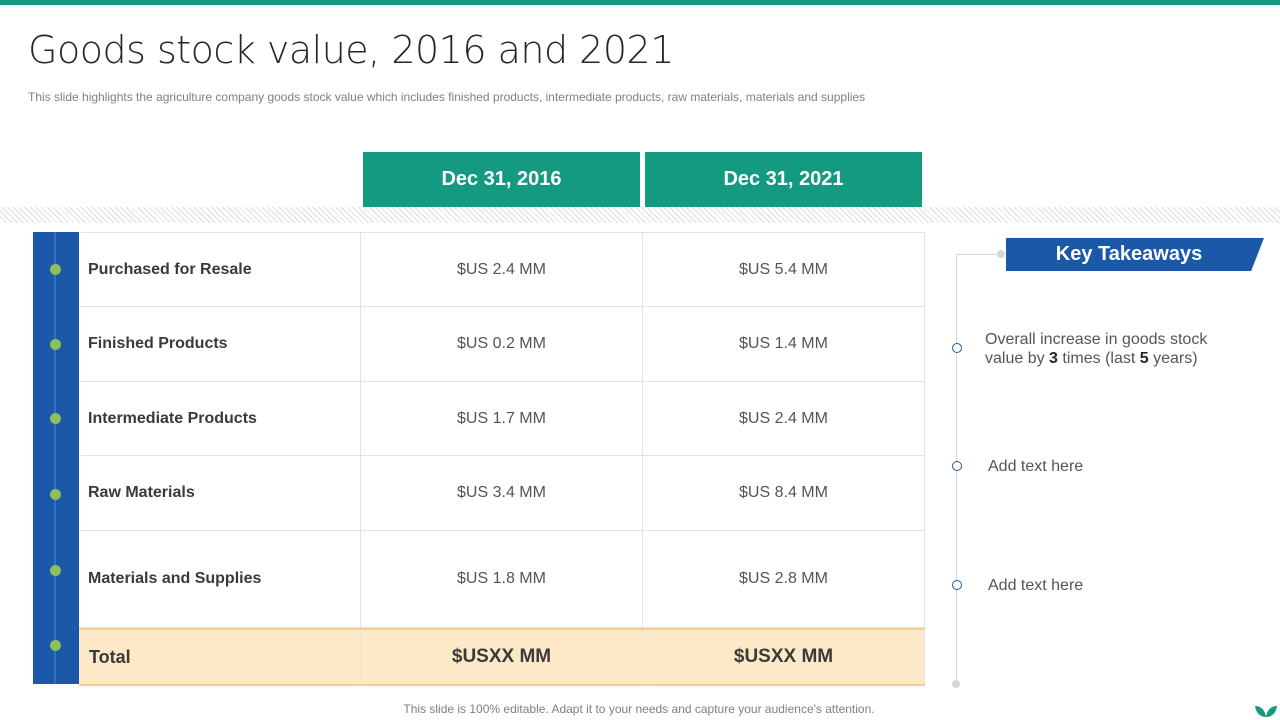 Image resolution: width=1280 pixels, height=720 pixels. Describe the element at coordinates (784, 579) in the screenshot. I see `value-2021: $US 2.8 MM` at that location.